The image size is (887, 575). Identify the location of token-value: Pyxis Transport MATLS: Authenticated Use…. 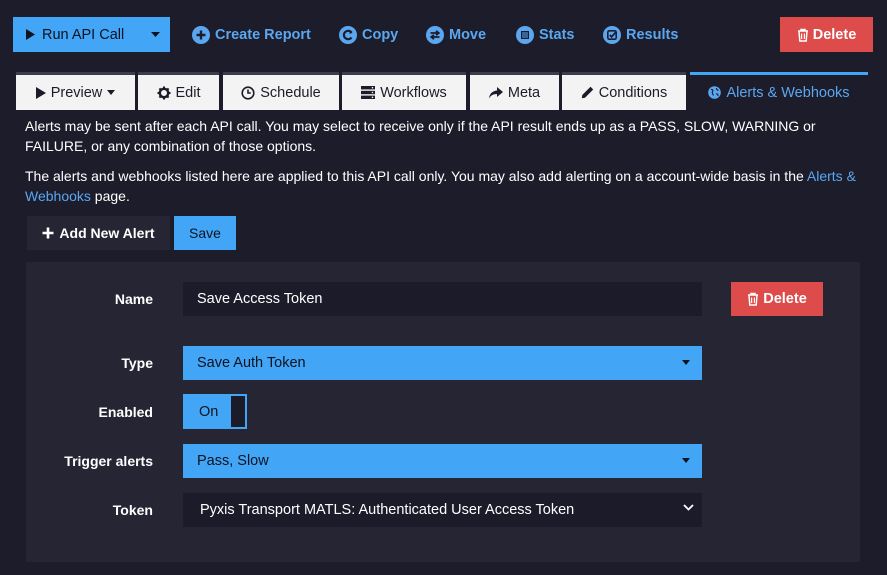
(387, 510).